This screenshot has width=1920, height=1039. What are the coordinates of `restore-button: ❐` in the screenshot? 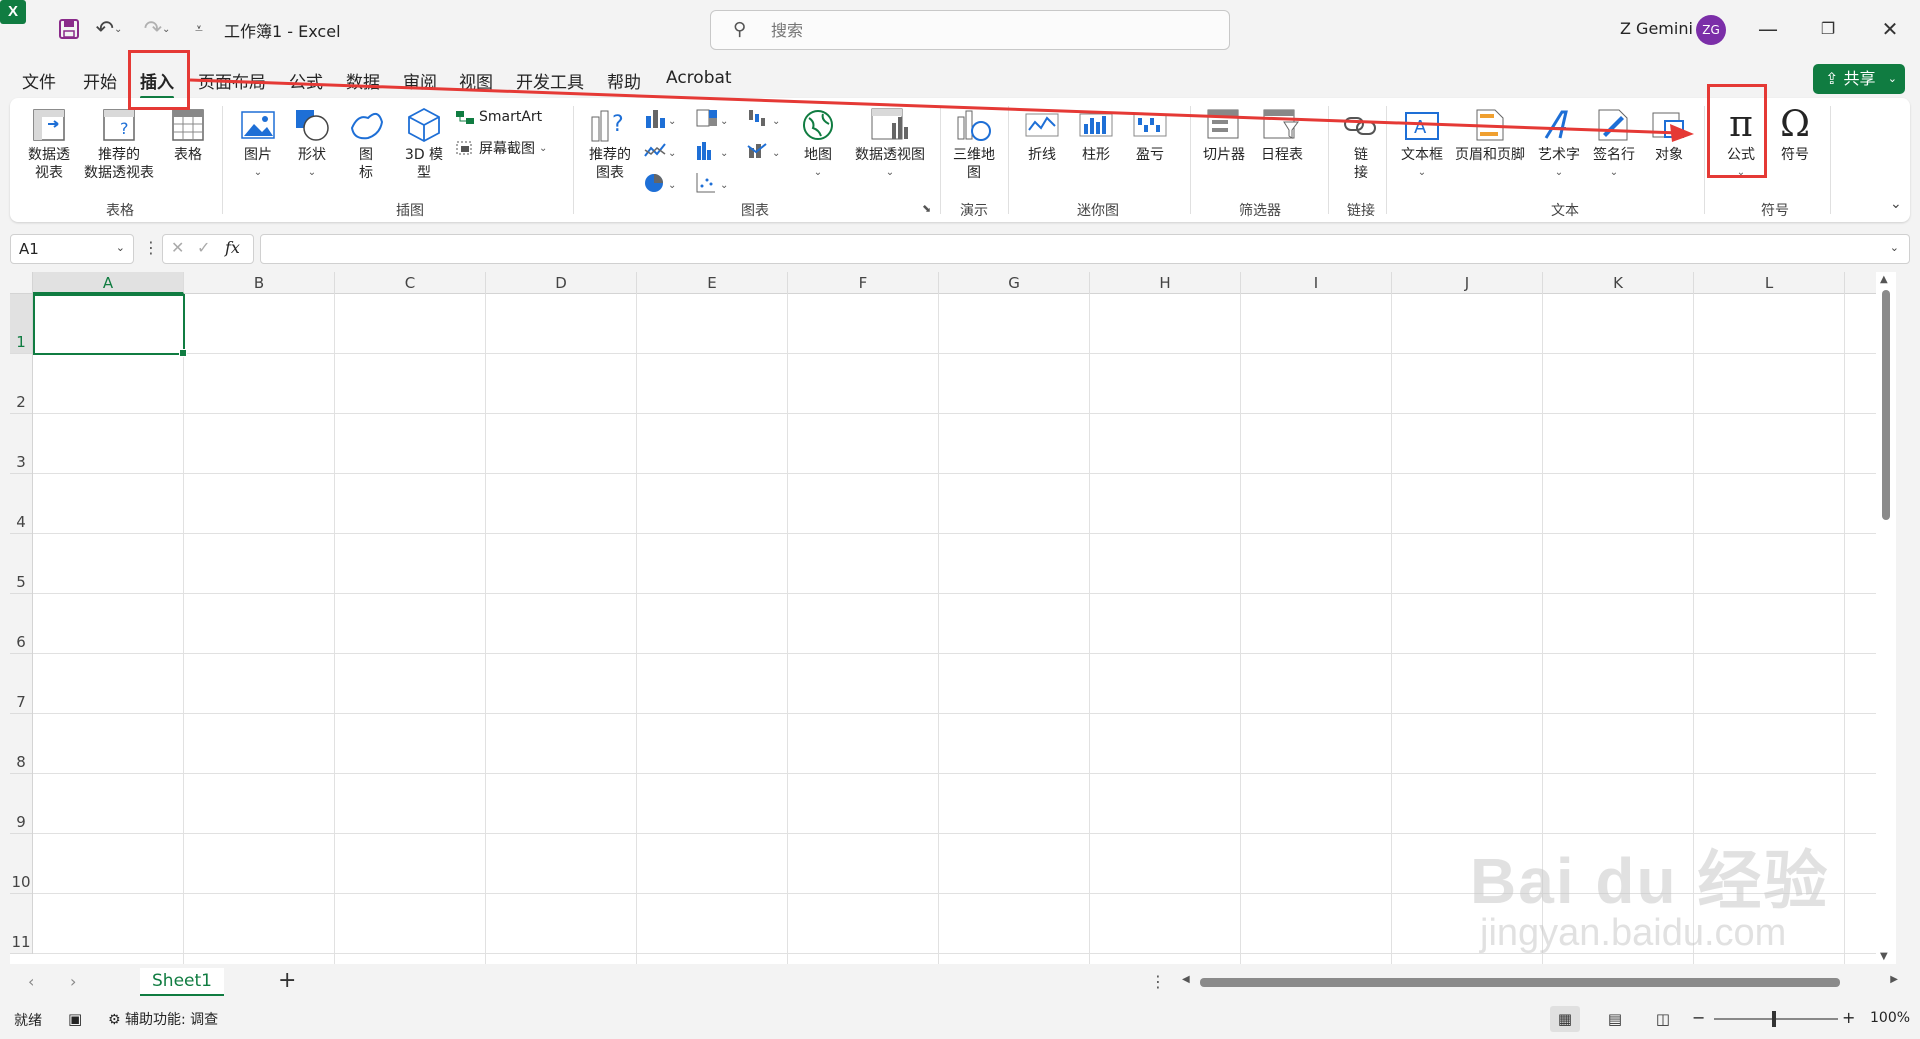 It's located at (1828, 29).